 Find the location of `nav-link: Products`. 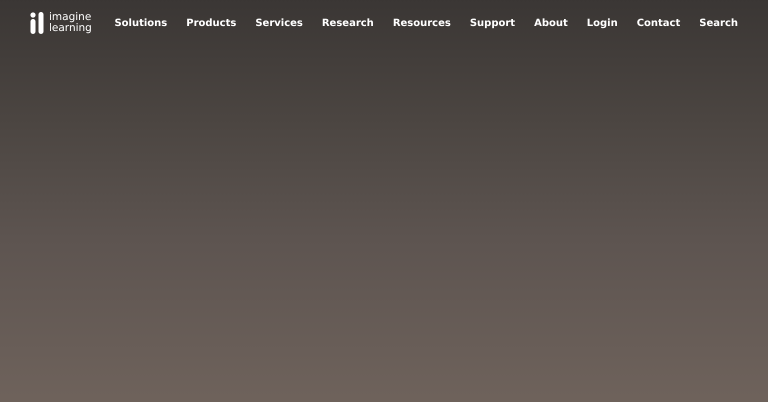

nav-link: Products is located at coordinates (201, 23).